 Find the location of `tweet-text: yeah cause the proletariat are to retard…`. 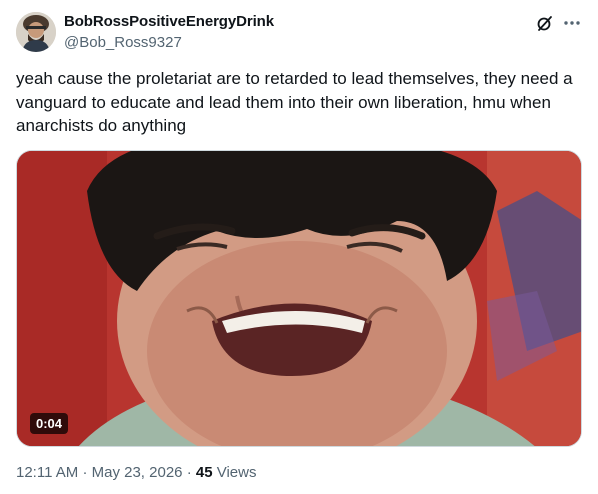

tweet-text: yeah cause the proletariat are to retard… is located at coordinates (294, 102).